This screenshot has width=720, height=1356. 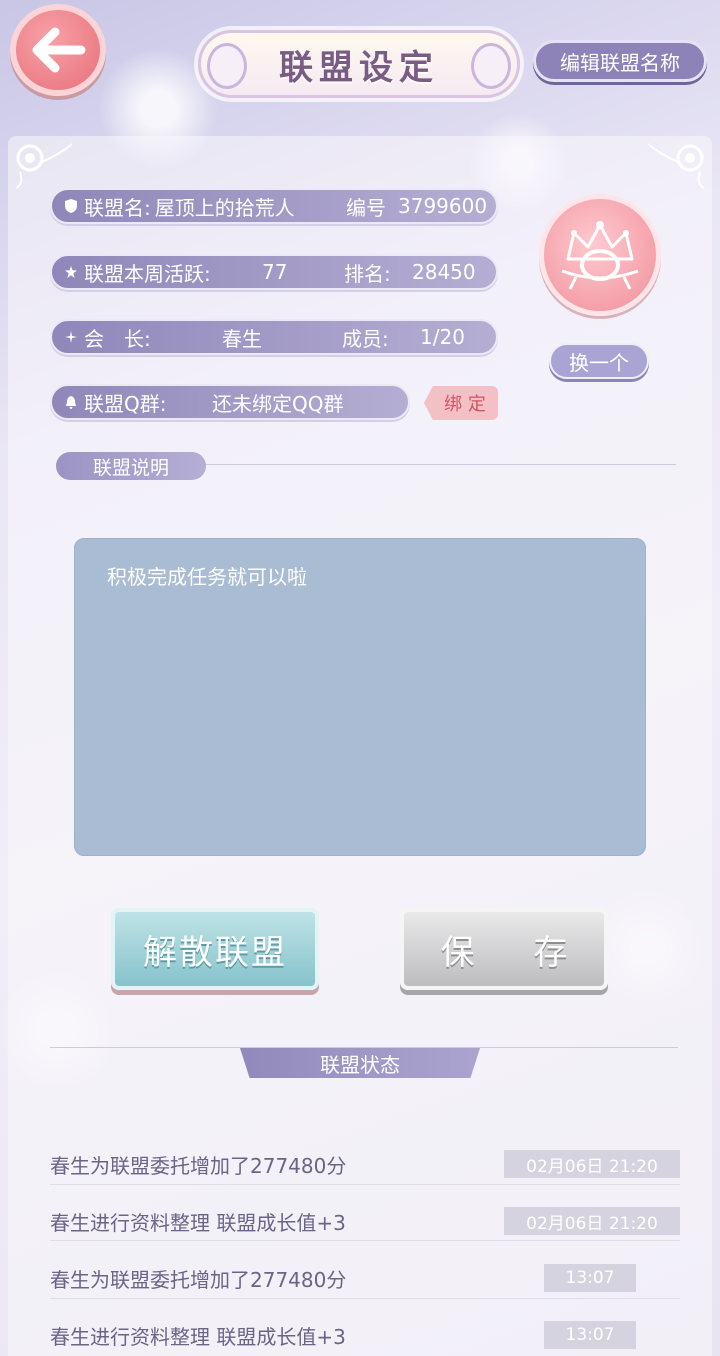 I want to click on back-button, so click(x=58, y=50).